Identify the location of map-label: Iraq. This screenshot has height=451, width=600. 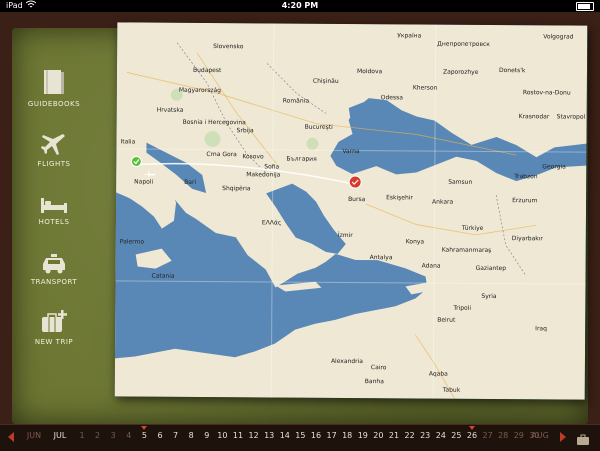
(541, 329).